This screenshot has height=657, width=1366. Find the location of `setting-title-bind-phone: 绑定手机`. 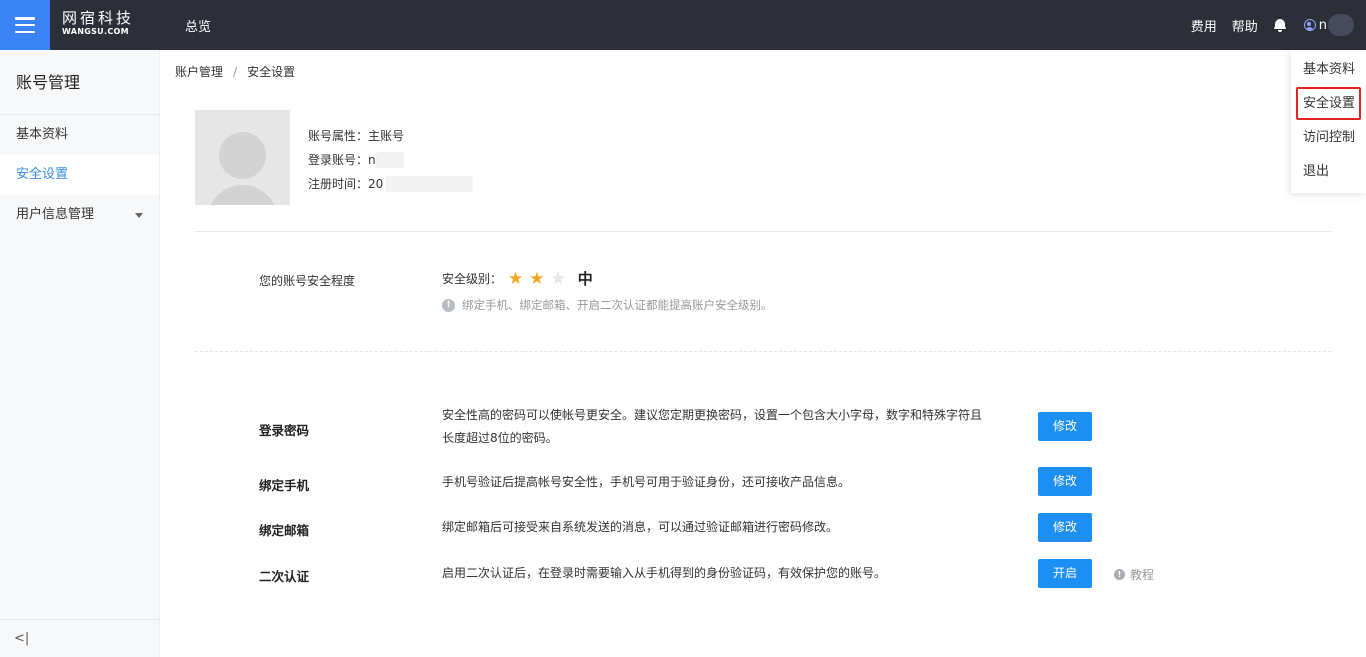

setting-title-bind-phone: 绑定手机 is located at coordinates (284, 485).